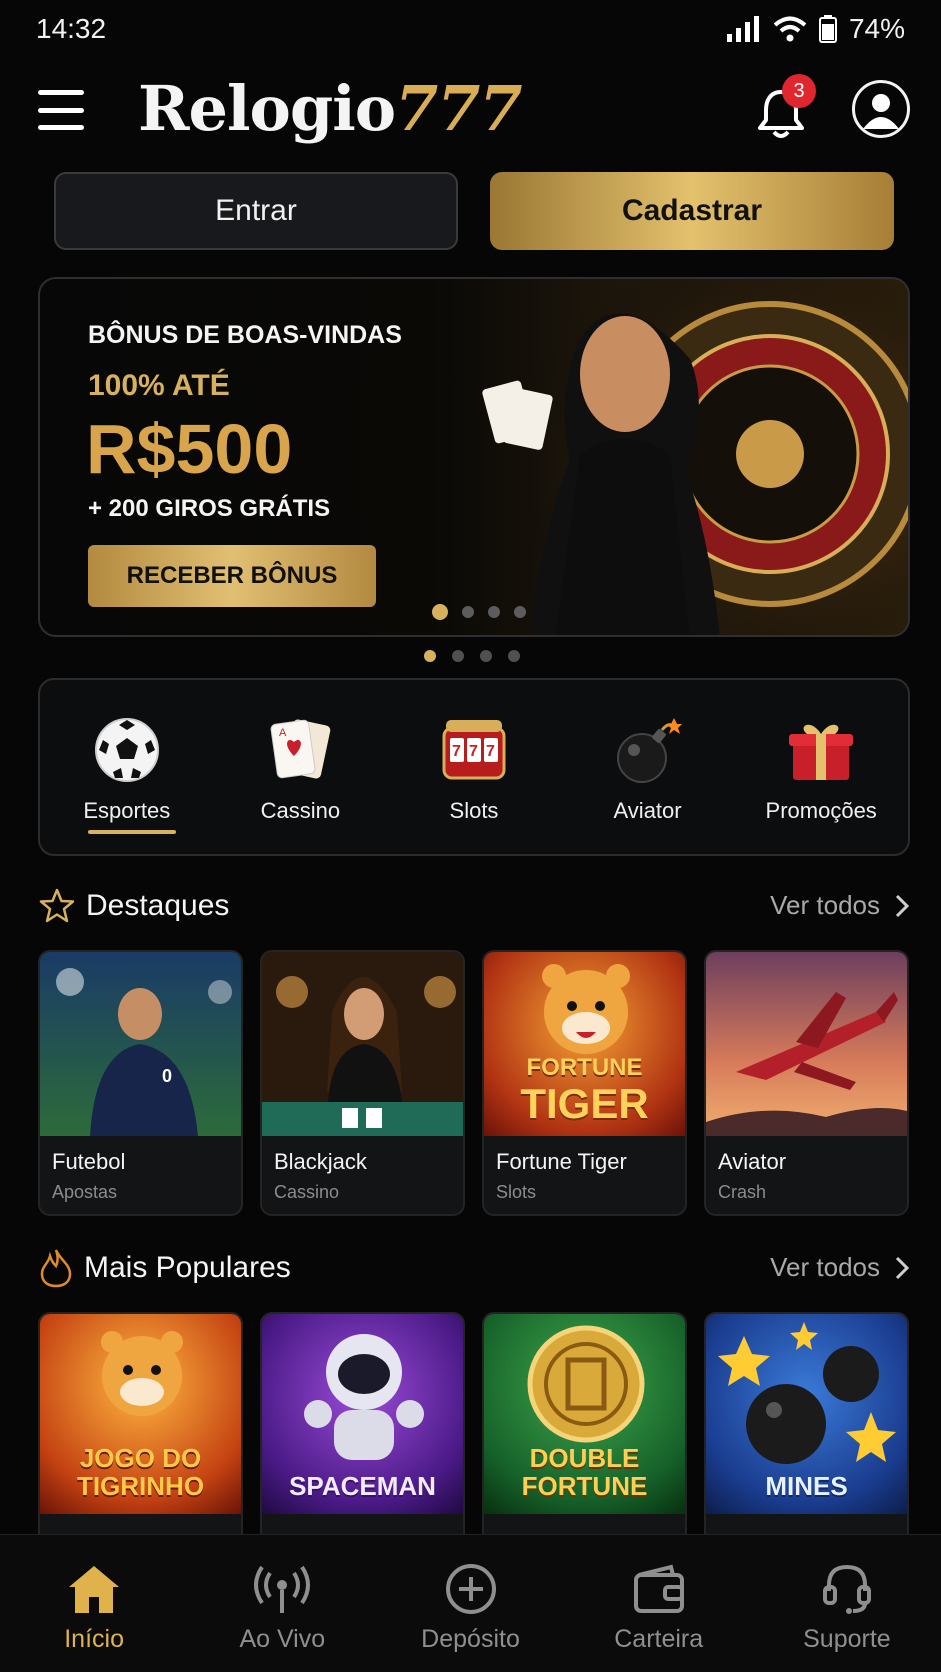 Image resolution: width=941 pixels, height=1672 pixels. Describe the element at coordinates (647, 810) in the screenshot. I see `category-label: Aviator` at that location.